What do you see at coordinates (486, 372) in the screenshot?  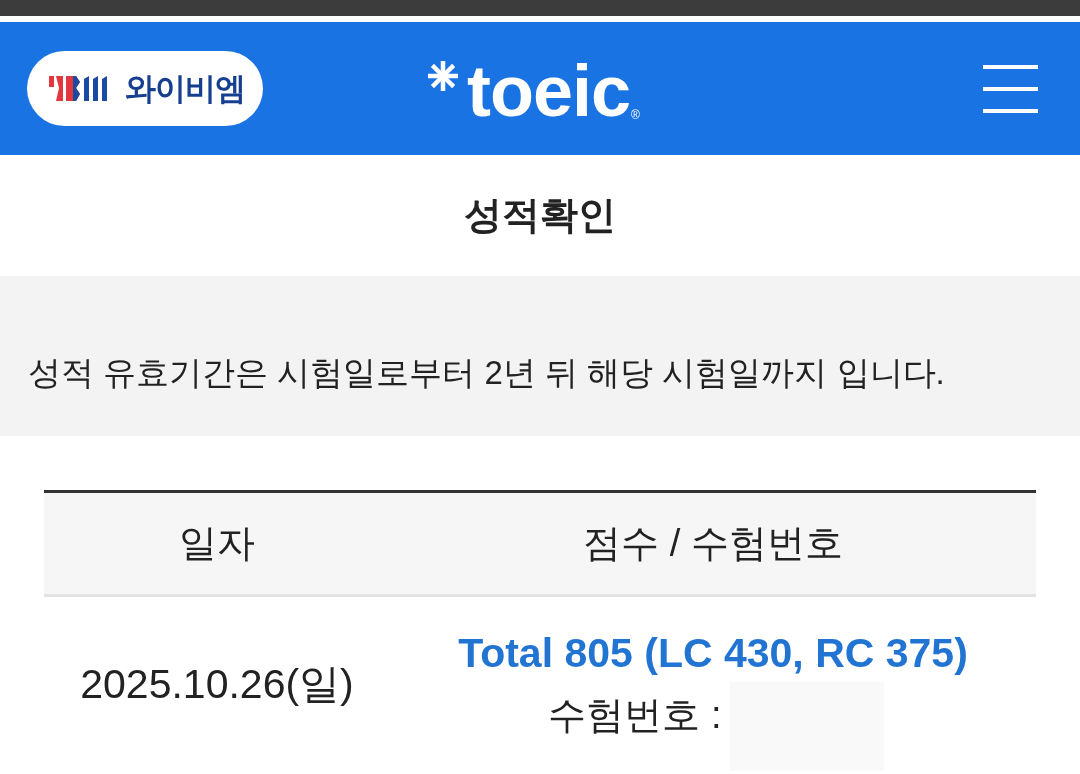 I see `notice-text: 성적 유효기간은 시험일로부터 2년 뒤 해당 시험일까지 입니다.` at bounding box center [486, 372].